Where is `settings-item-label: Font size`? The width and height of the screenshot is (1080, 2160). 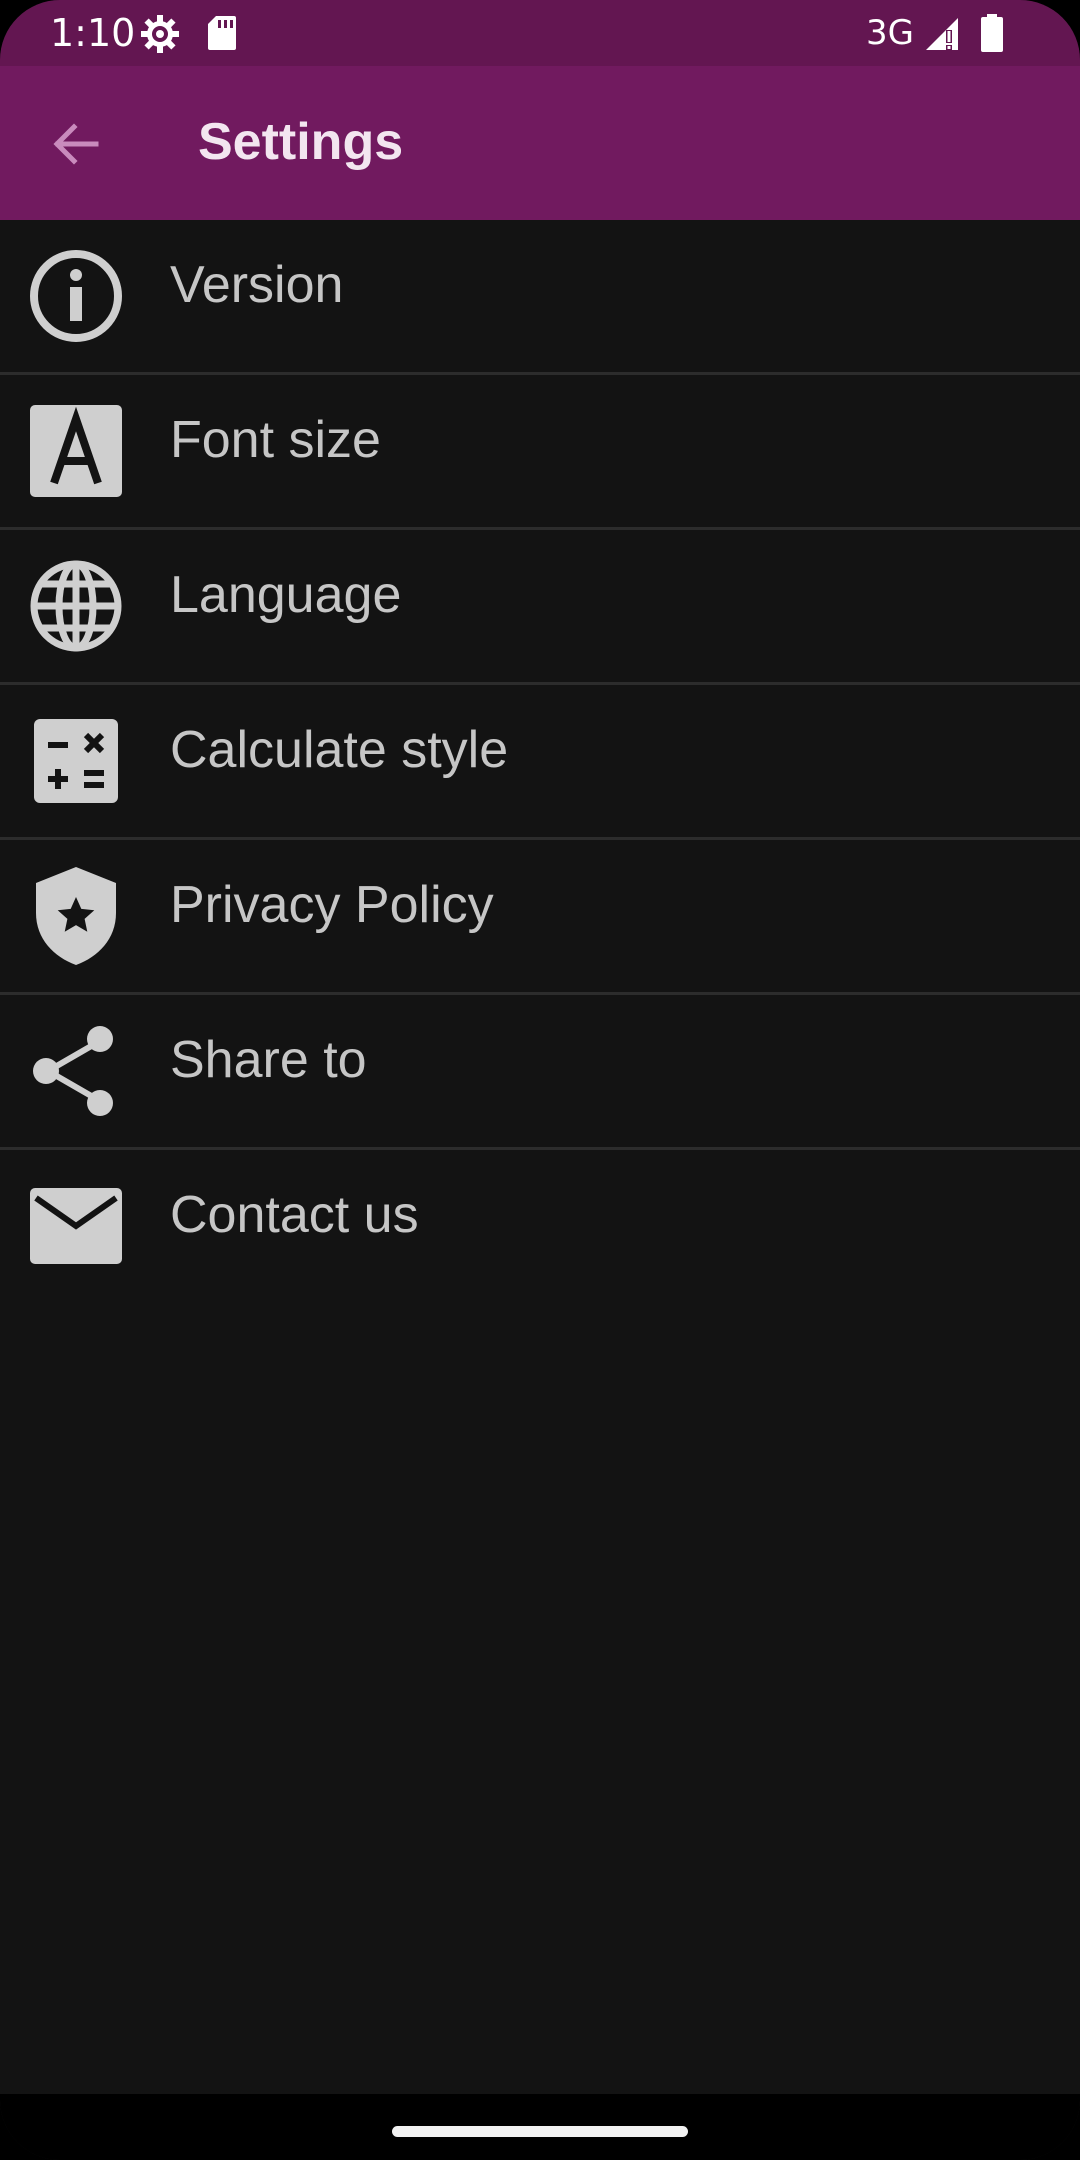 settings-item-label: Font size is located at coordinates (275, 440).